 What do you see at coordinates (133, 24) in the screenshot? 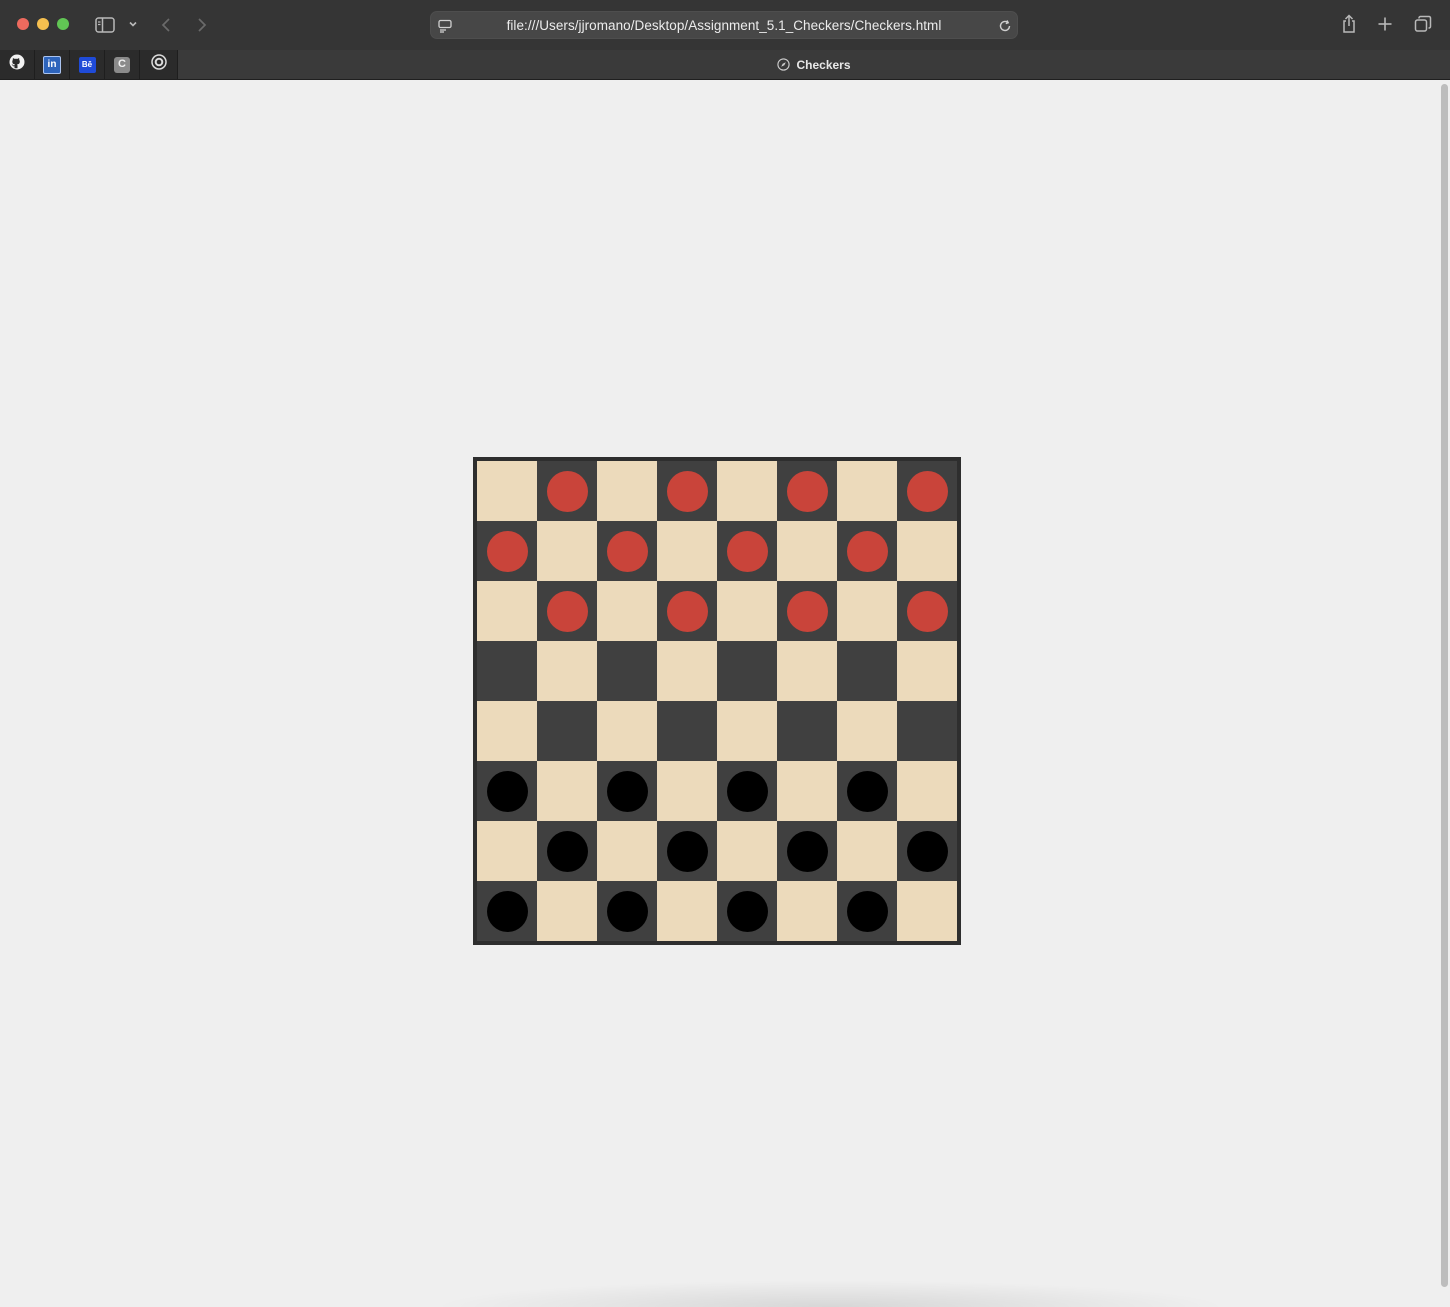
I see `chevron-down-icon` at bounding box center [133, 24].